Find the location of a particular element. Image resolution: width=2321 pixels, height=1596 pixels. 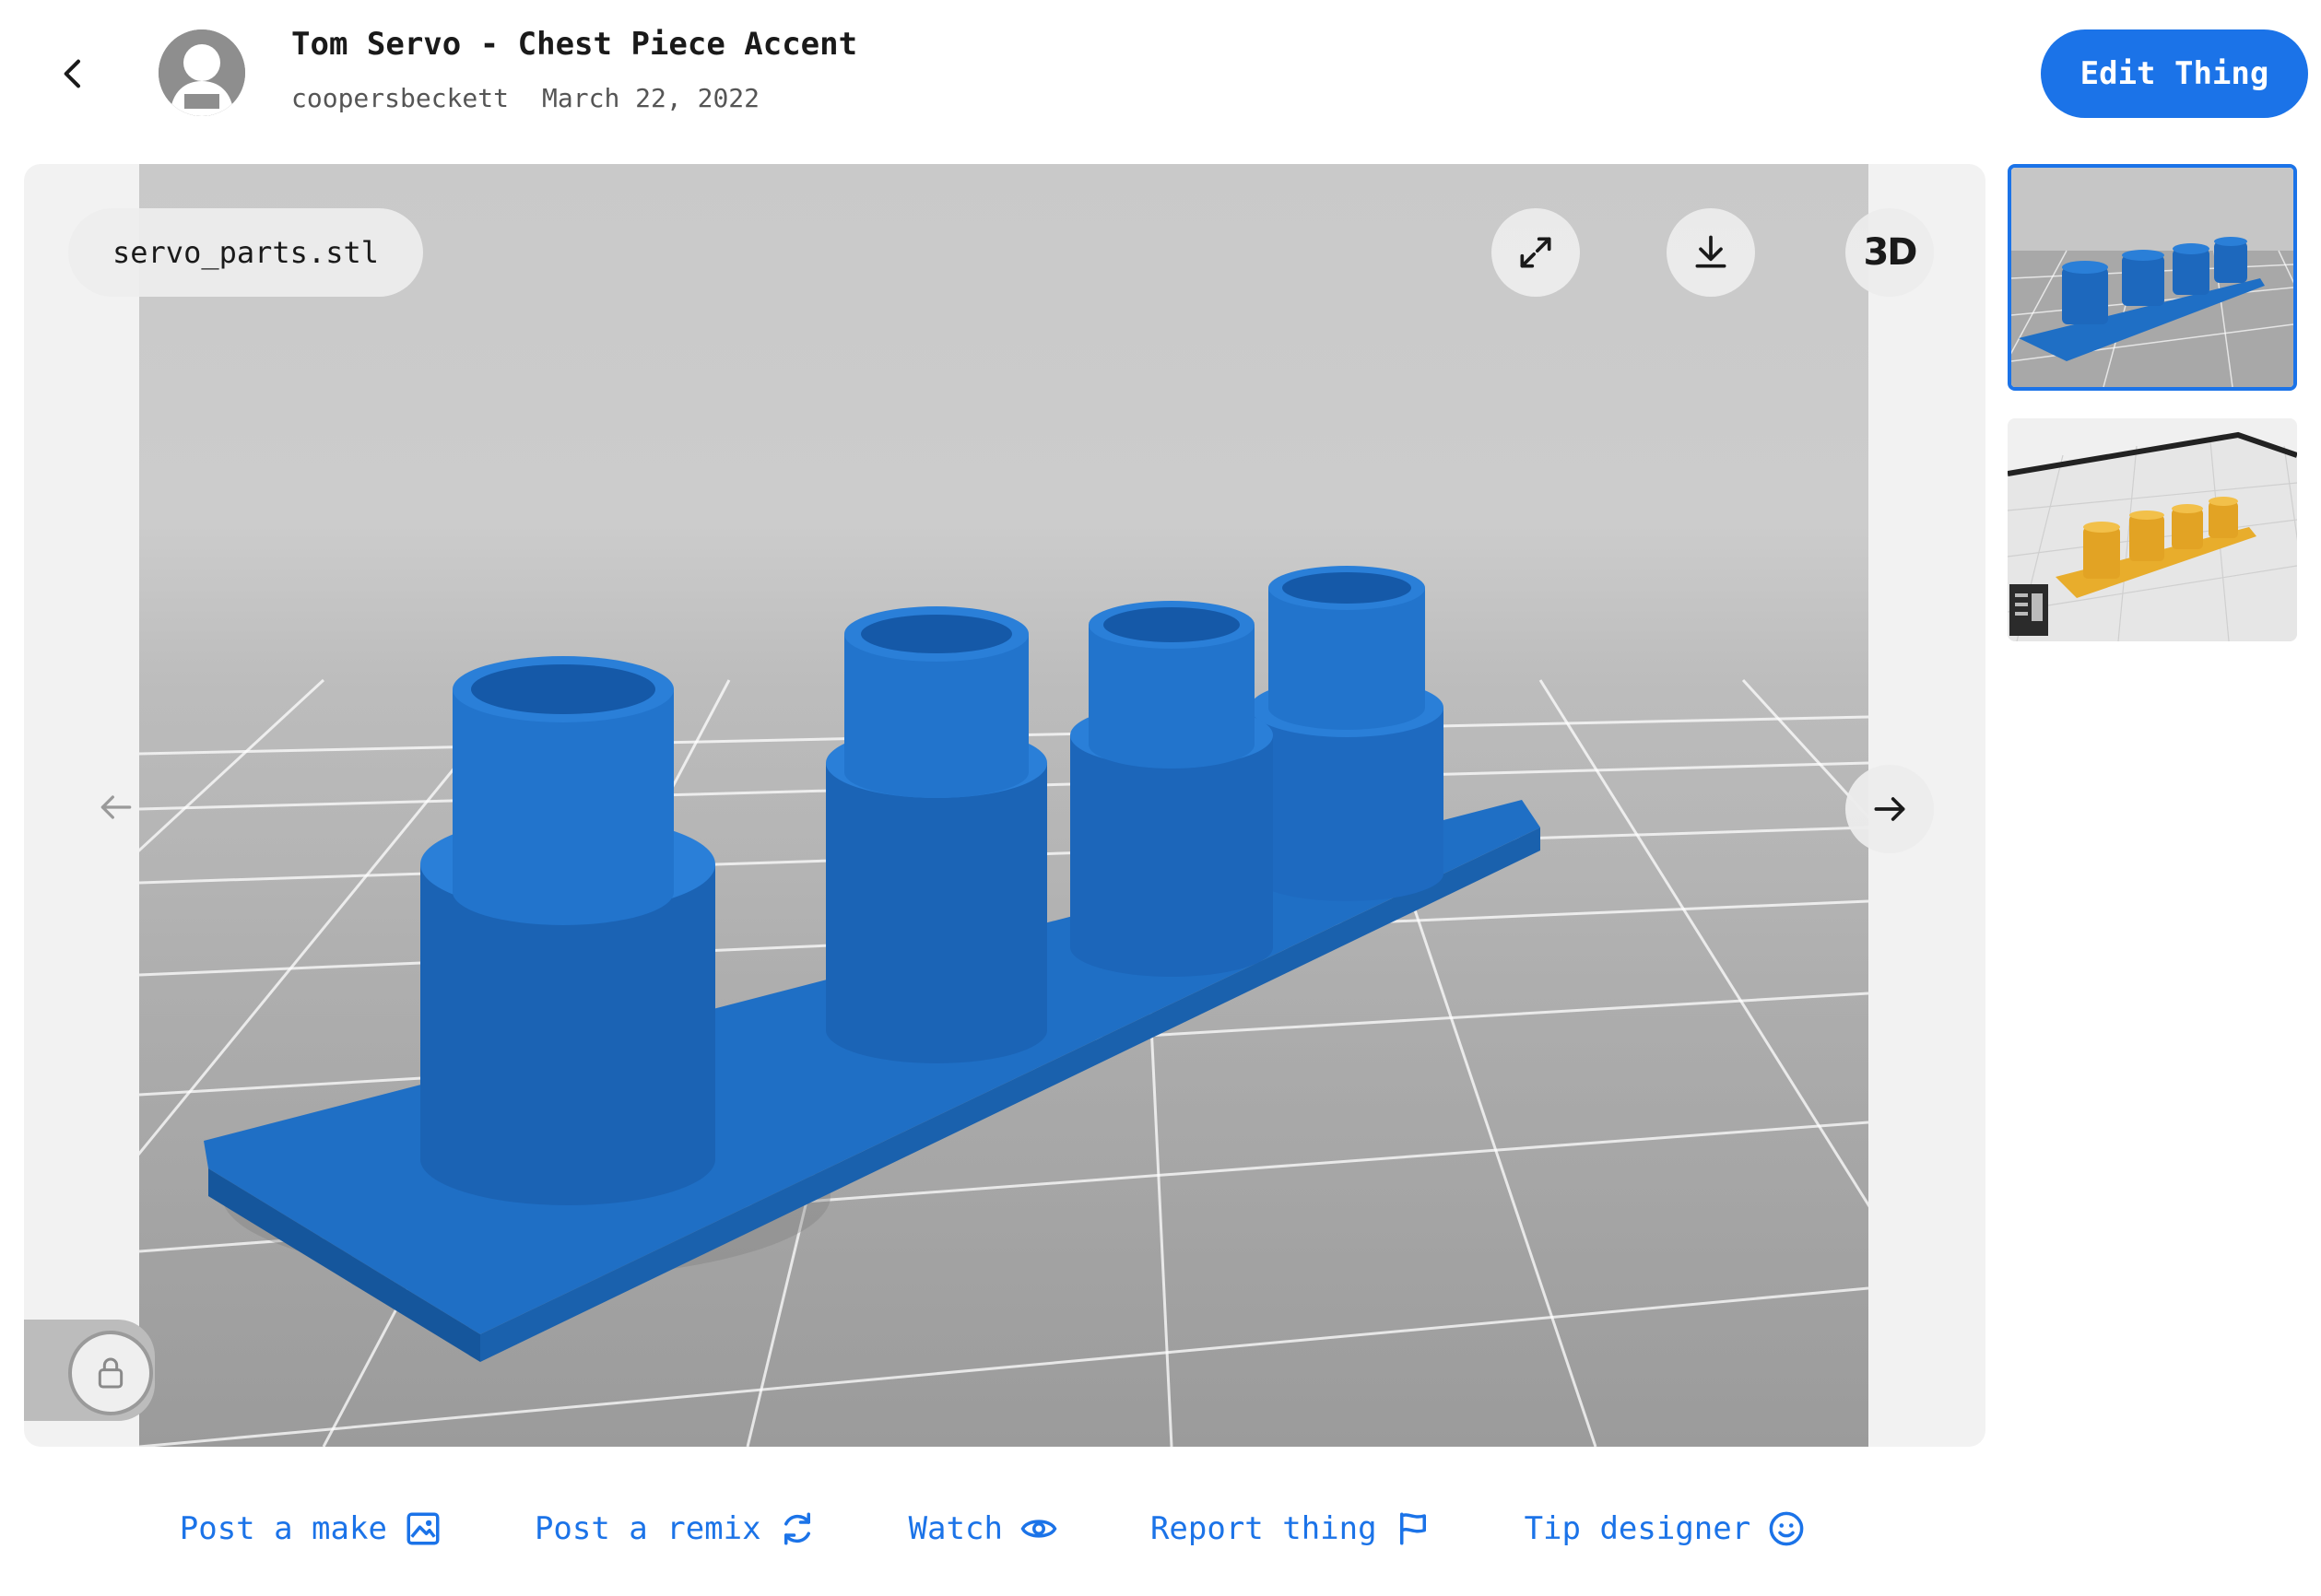

flag-icon is located at coordinates (1412, 1529).